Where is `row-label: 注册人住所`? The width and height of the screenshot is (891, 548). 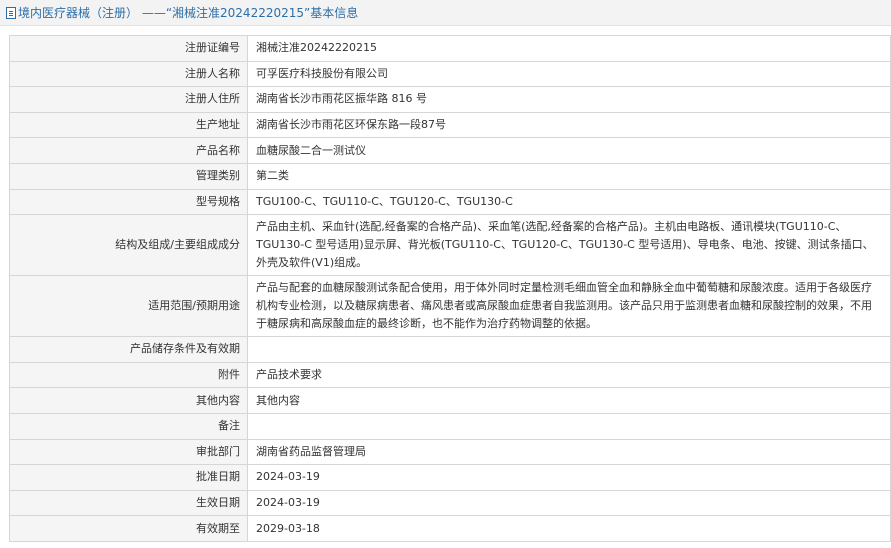 row-label: 注册人住所 is located at coordinates (128, 99).